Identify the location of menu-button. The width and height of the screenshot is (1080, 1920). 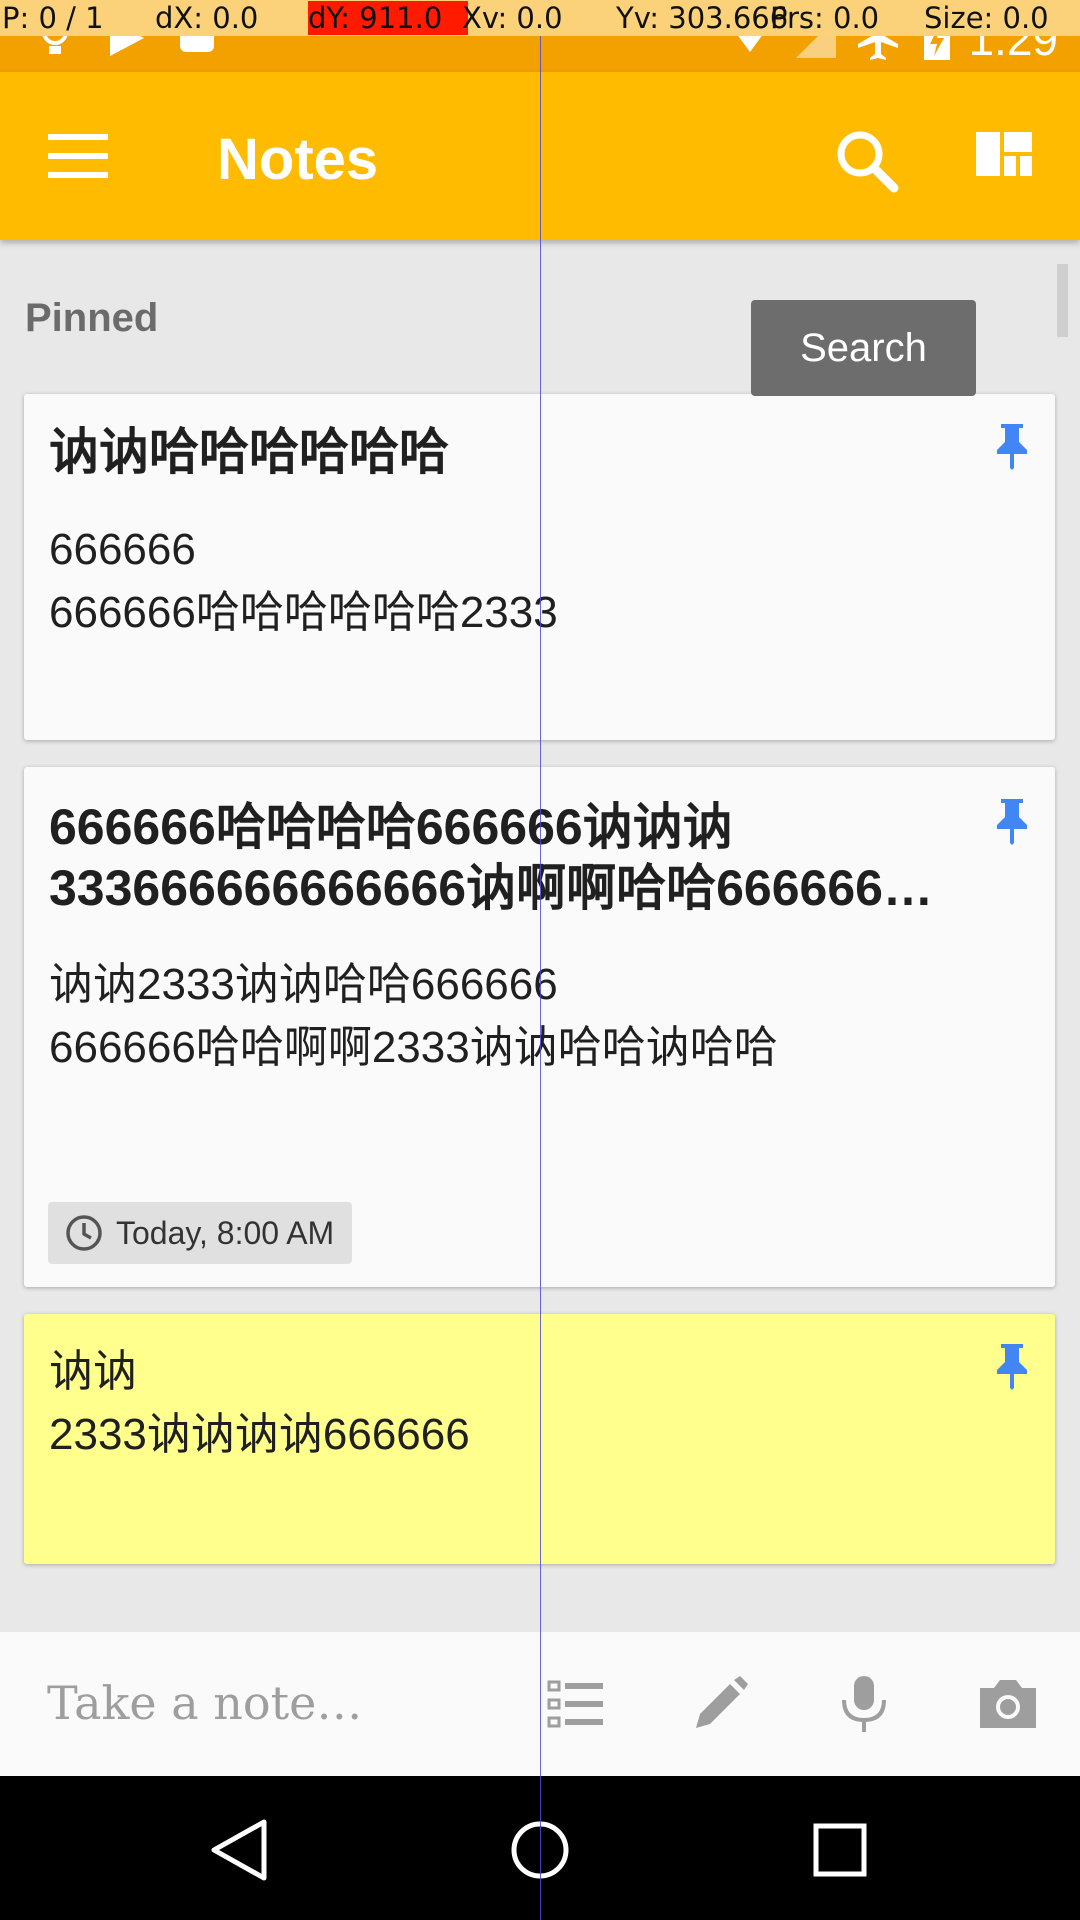
(78, 156).